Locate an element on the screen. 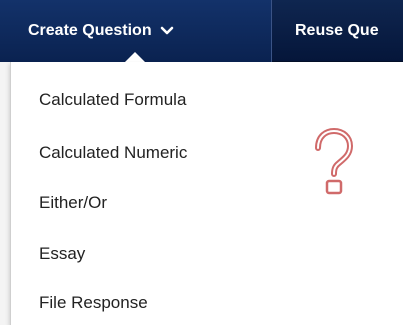 The width and height of the screenshot is (403, 325). menu-item-calculated-formula: Calculated Formula is located at coordinates (112, 100).